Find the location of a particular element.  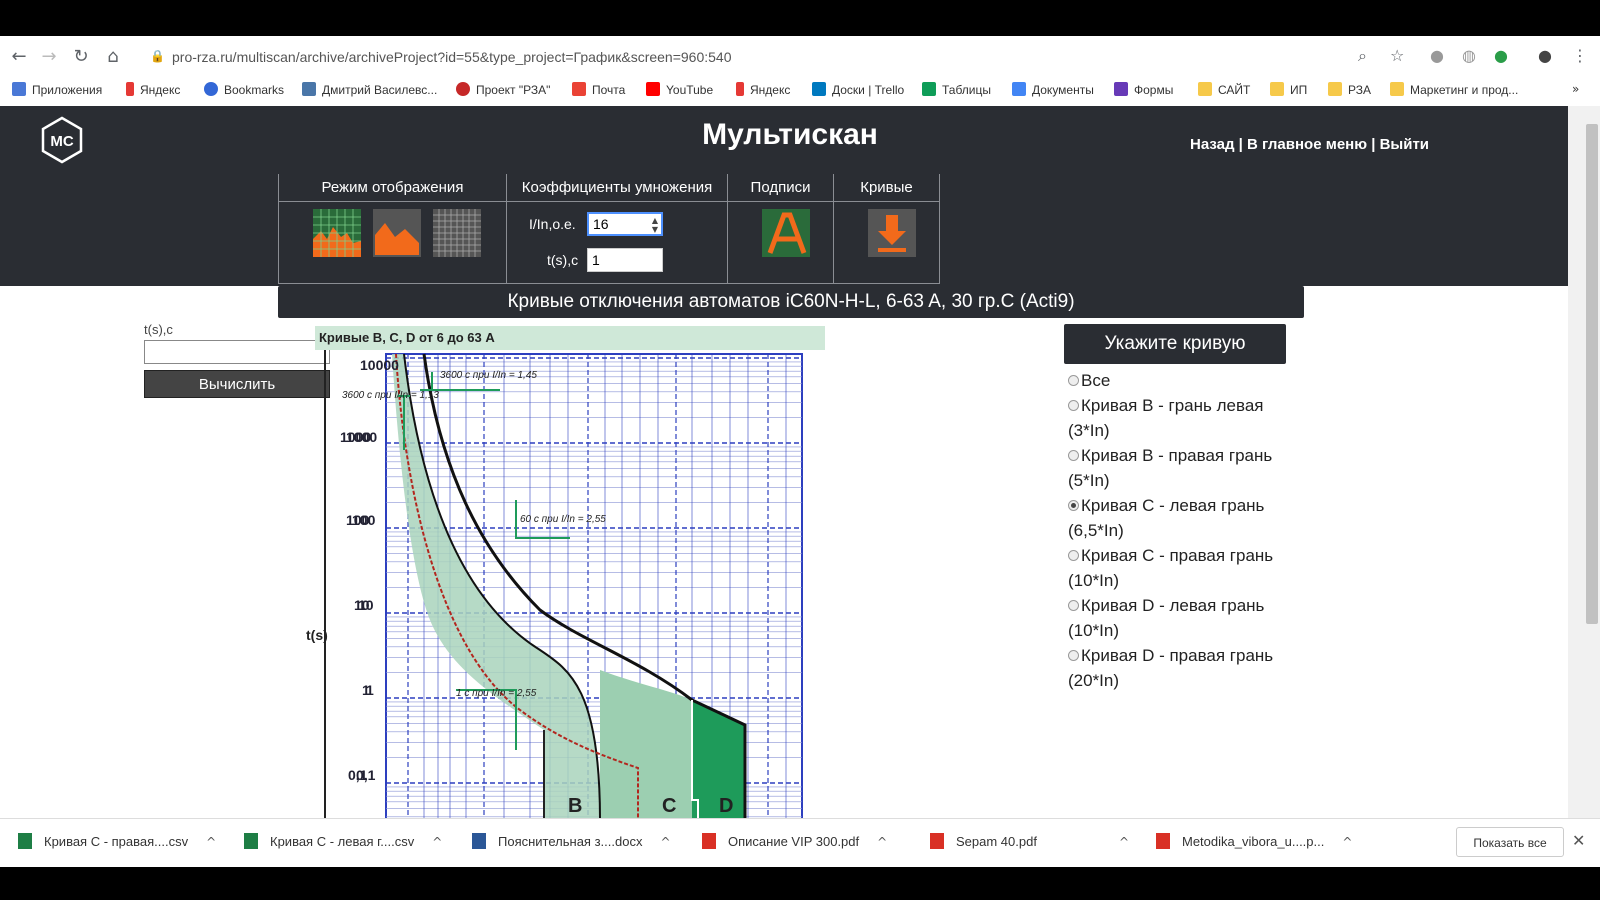

lock-icon: 🔒 is located at coordinates (157, 56).